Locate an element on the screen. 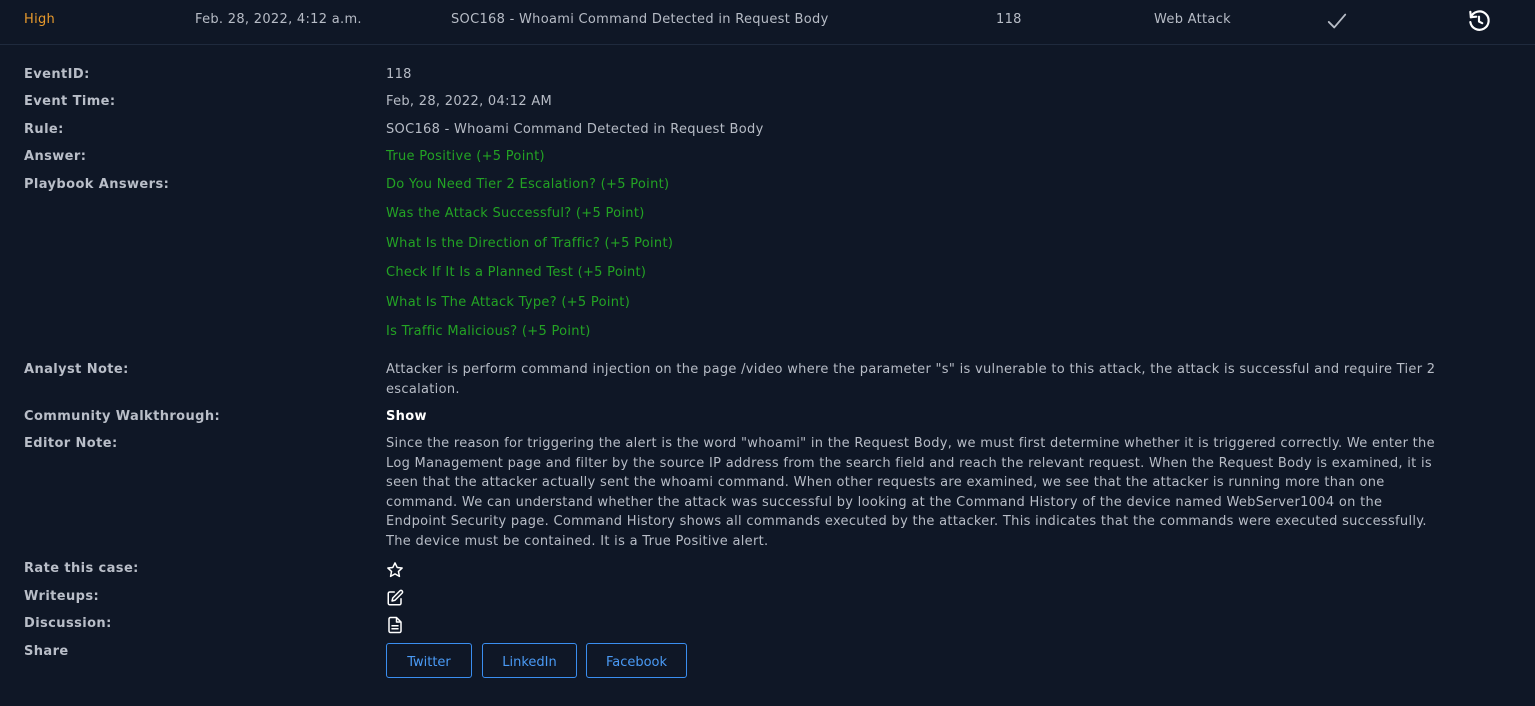 This screenshot has width=1535, height=706. discussion-label: Discussion: is located at coordinates (68, 623).